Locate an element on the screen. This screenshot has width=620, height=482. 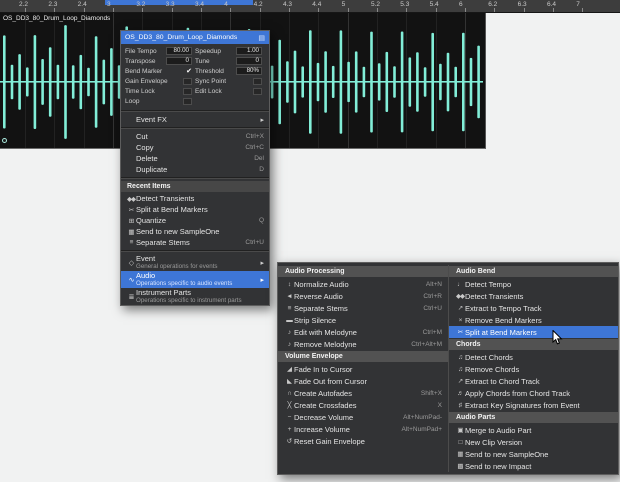
submenu-item-create-crossfades: ╳ Create Crossfades X is located at coordinates (363, 405).